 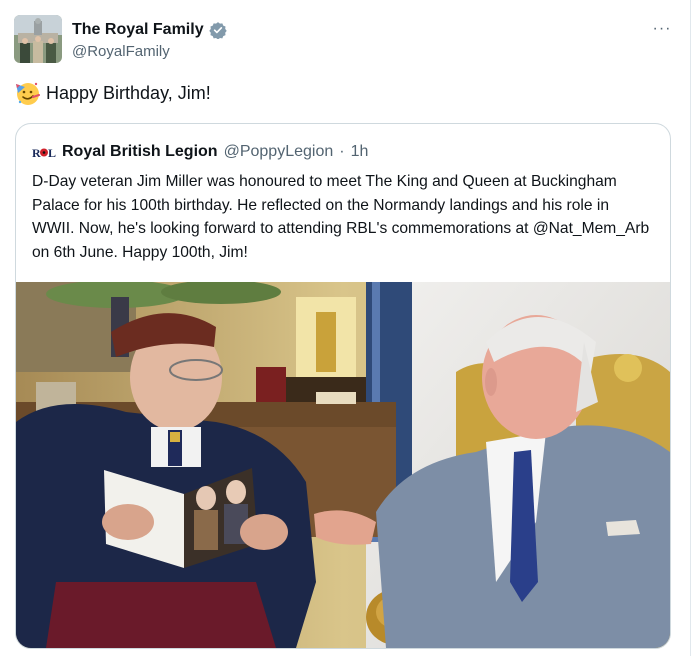 I want to click on quoted-display-name: Royal British Legion, so click(x=140, y=152).